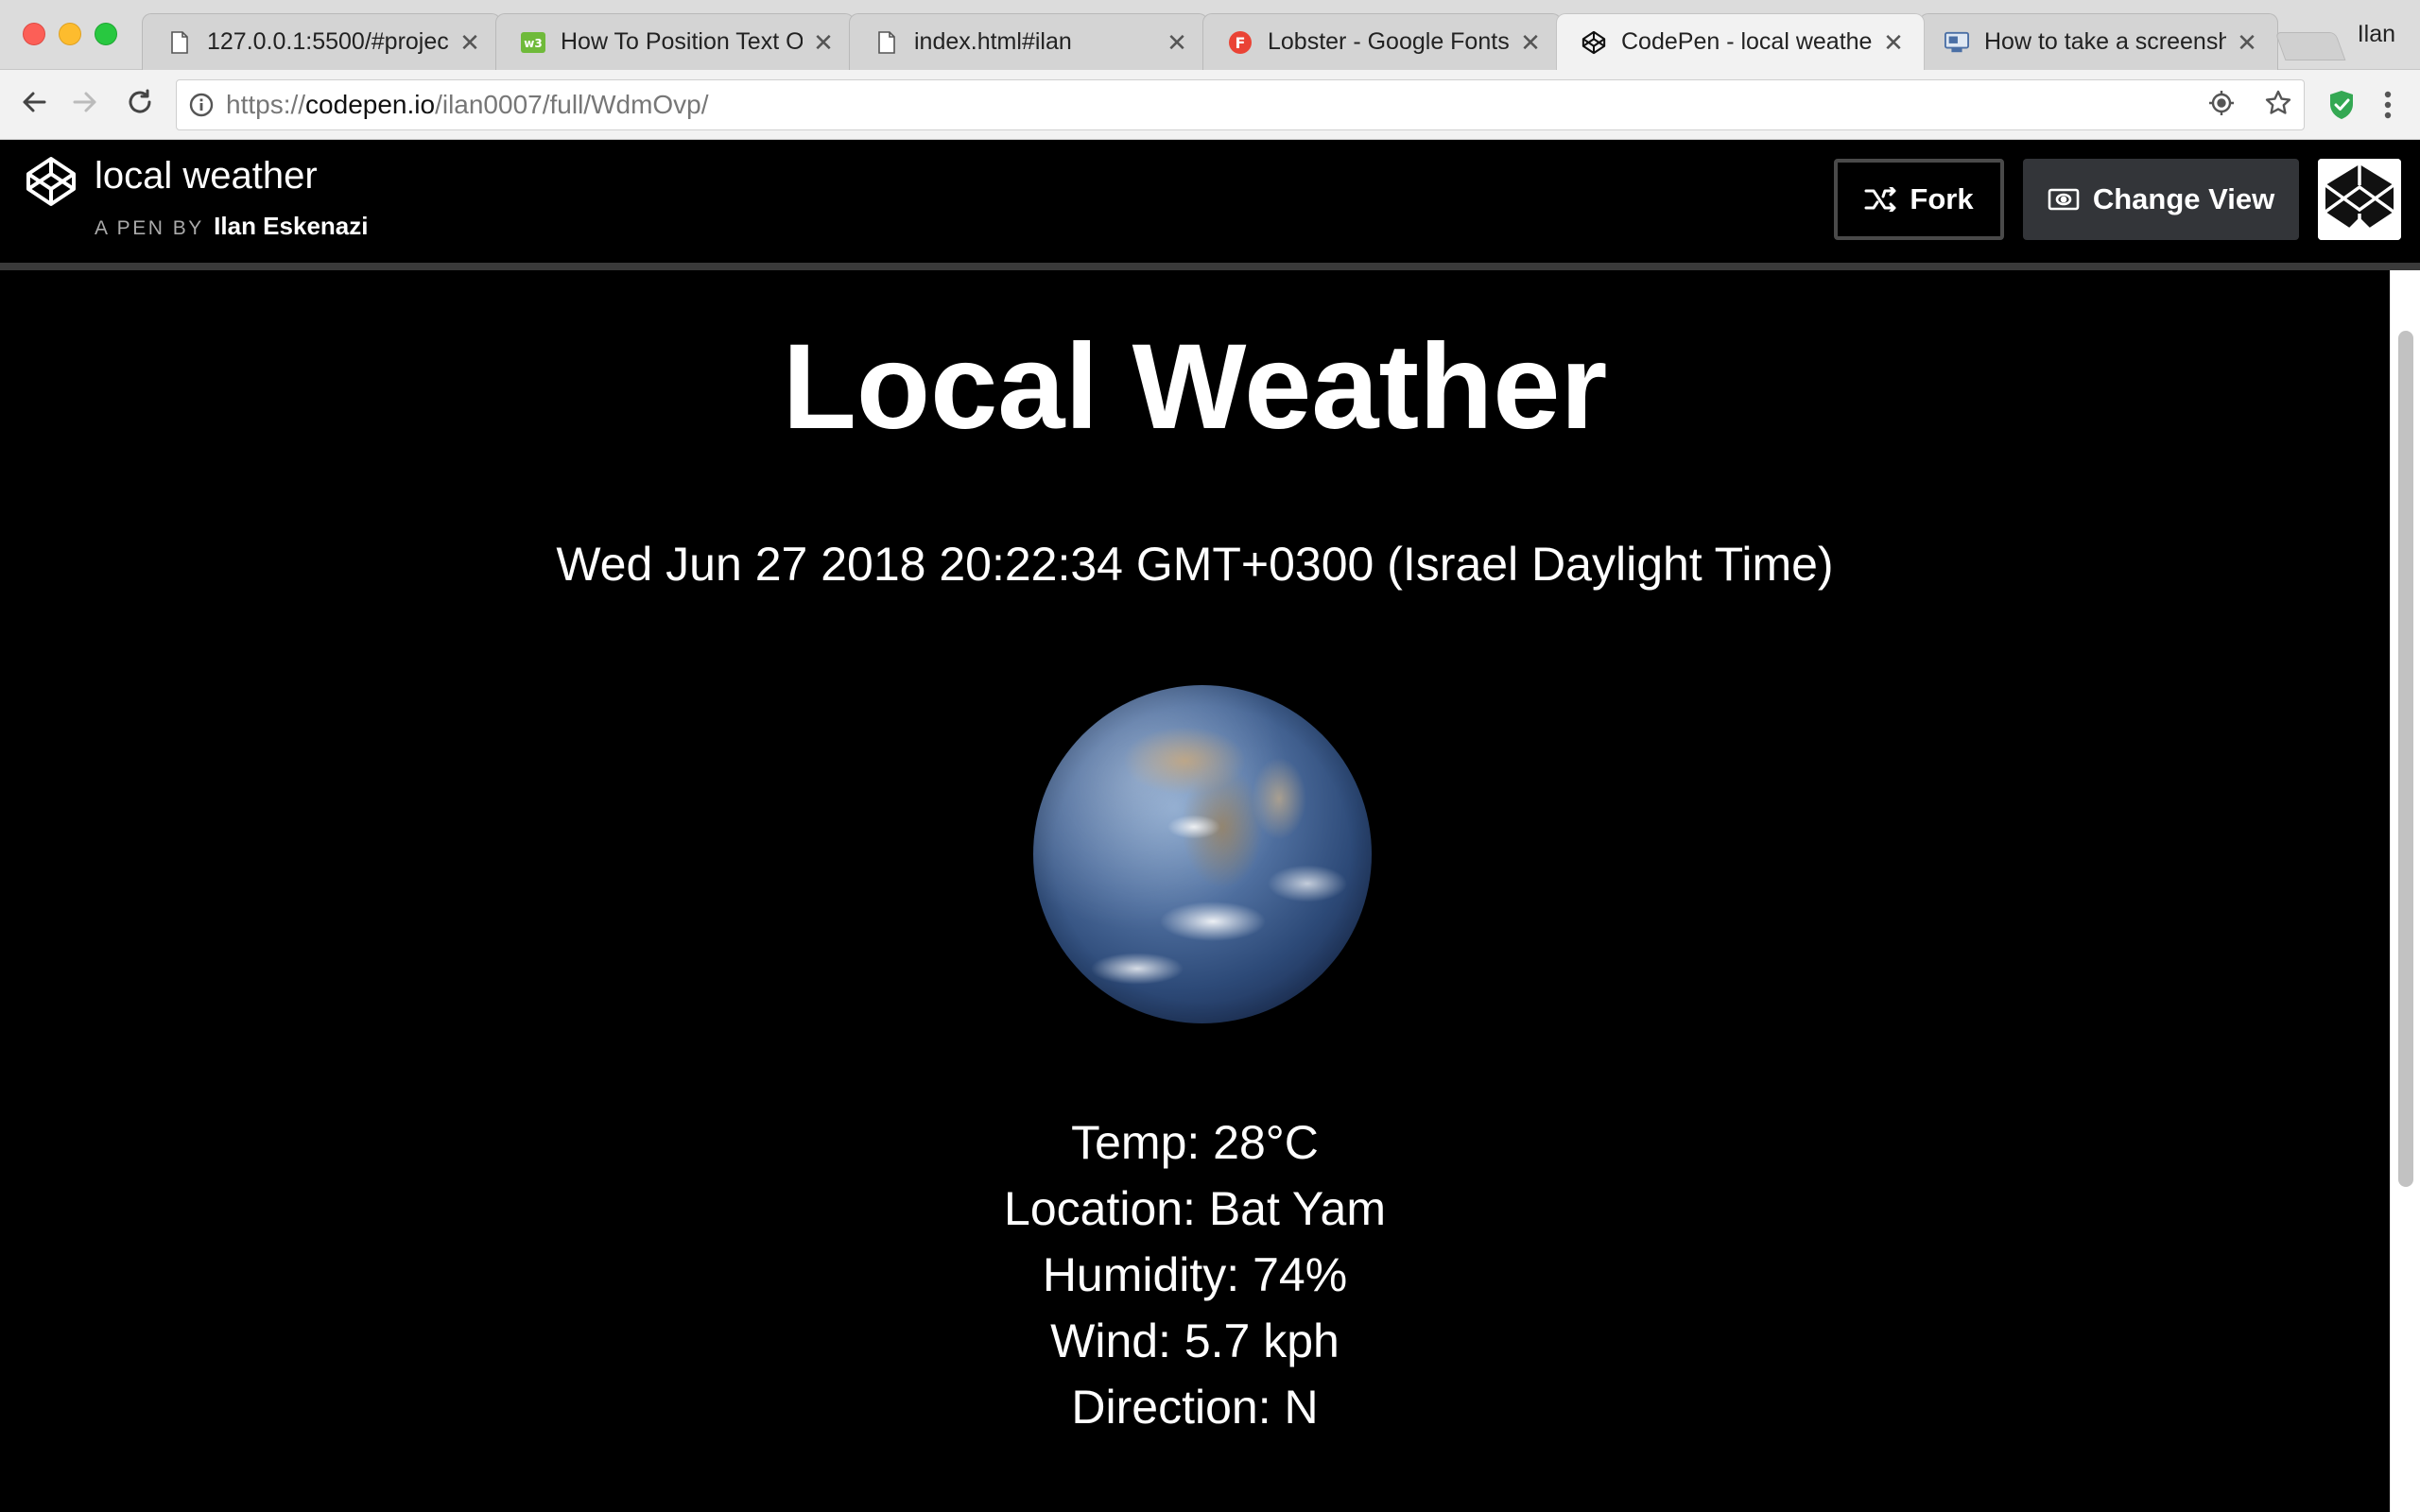  I want to click on browser-tab: index.html#ilan ✕, so click(1028, 41).